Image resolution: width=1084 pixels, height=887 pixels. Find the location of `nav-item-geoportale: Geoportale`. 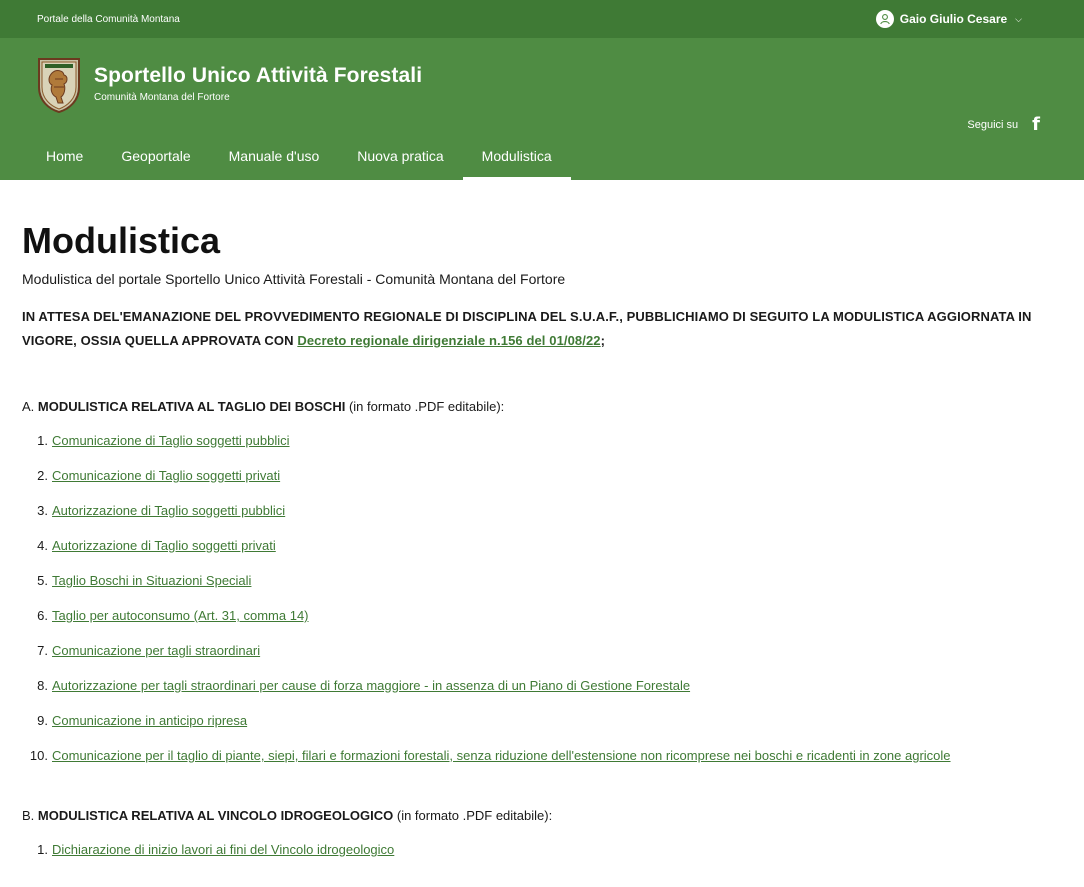

nav-item-geoportale: Geoportale is located at coordinates (155, 156).